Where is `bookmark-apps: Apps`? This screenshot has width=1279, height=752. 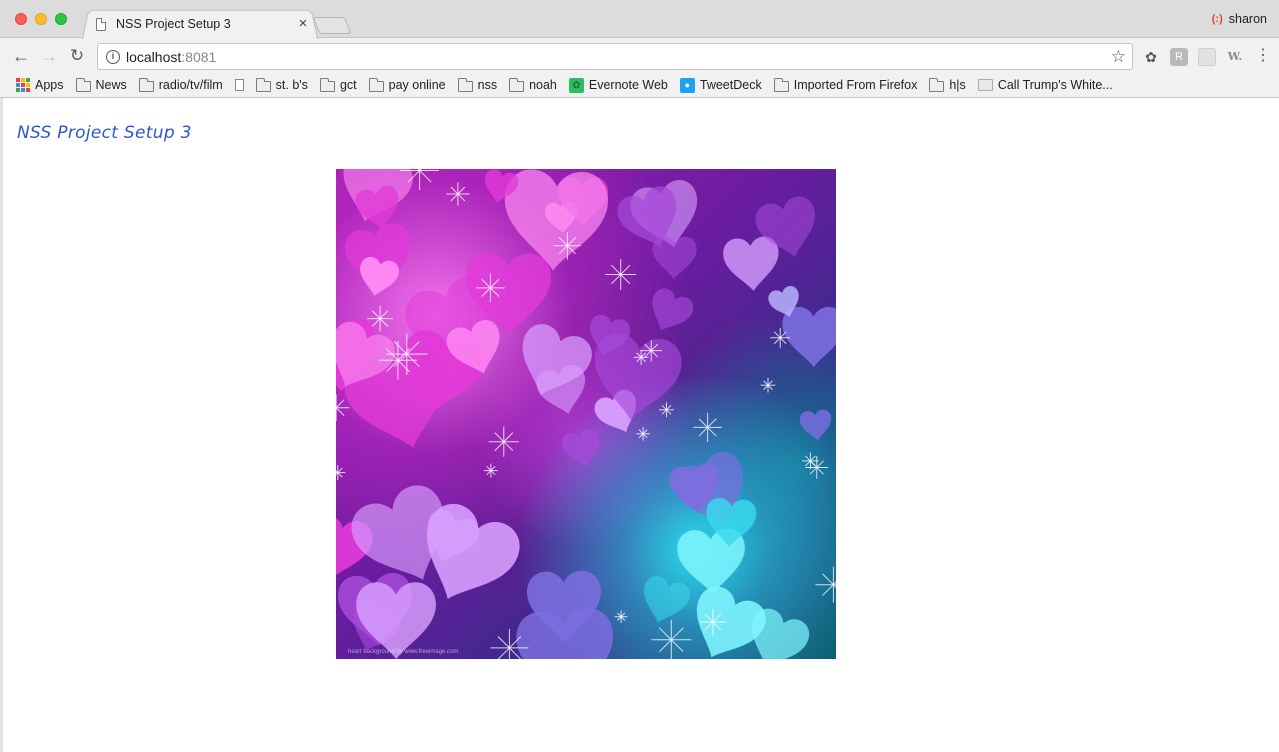 bookmark-apps: Apps is located at coordinates (40, 85).